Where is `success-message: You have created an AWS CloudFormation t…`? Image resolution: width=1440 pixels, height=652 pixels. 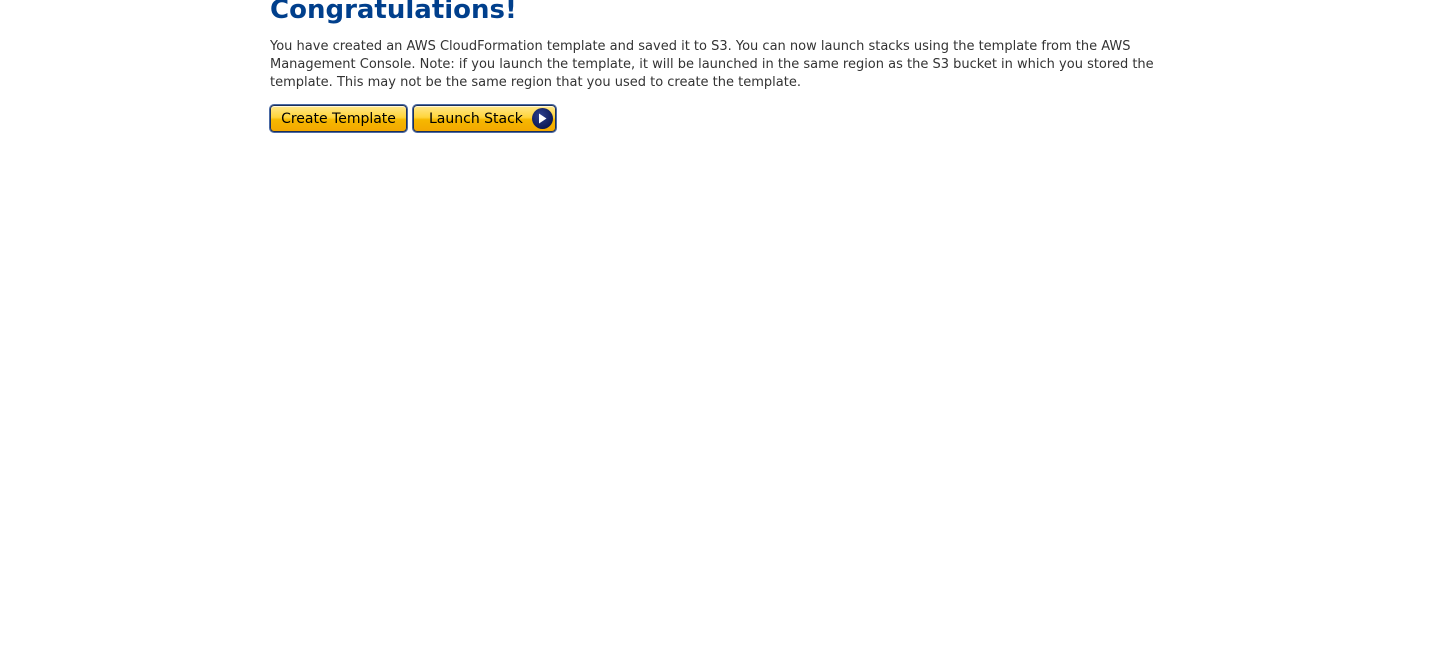
success-message: You have created an AWS CloudFormation t… is located at coordinates (712, 64).